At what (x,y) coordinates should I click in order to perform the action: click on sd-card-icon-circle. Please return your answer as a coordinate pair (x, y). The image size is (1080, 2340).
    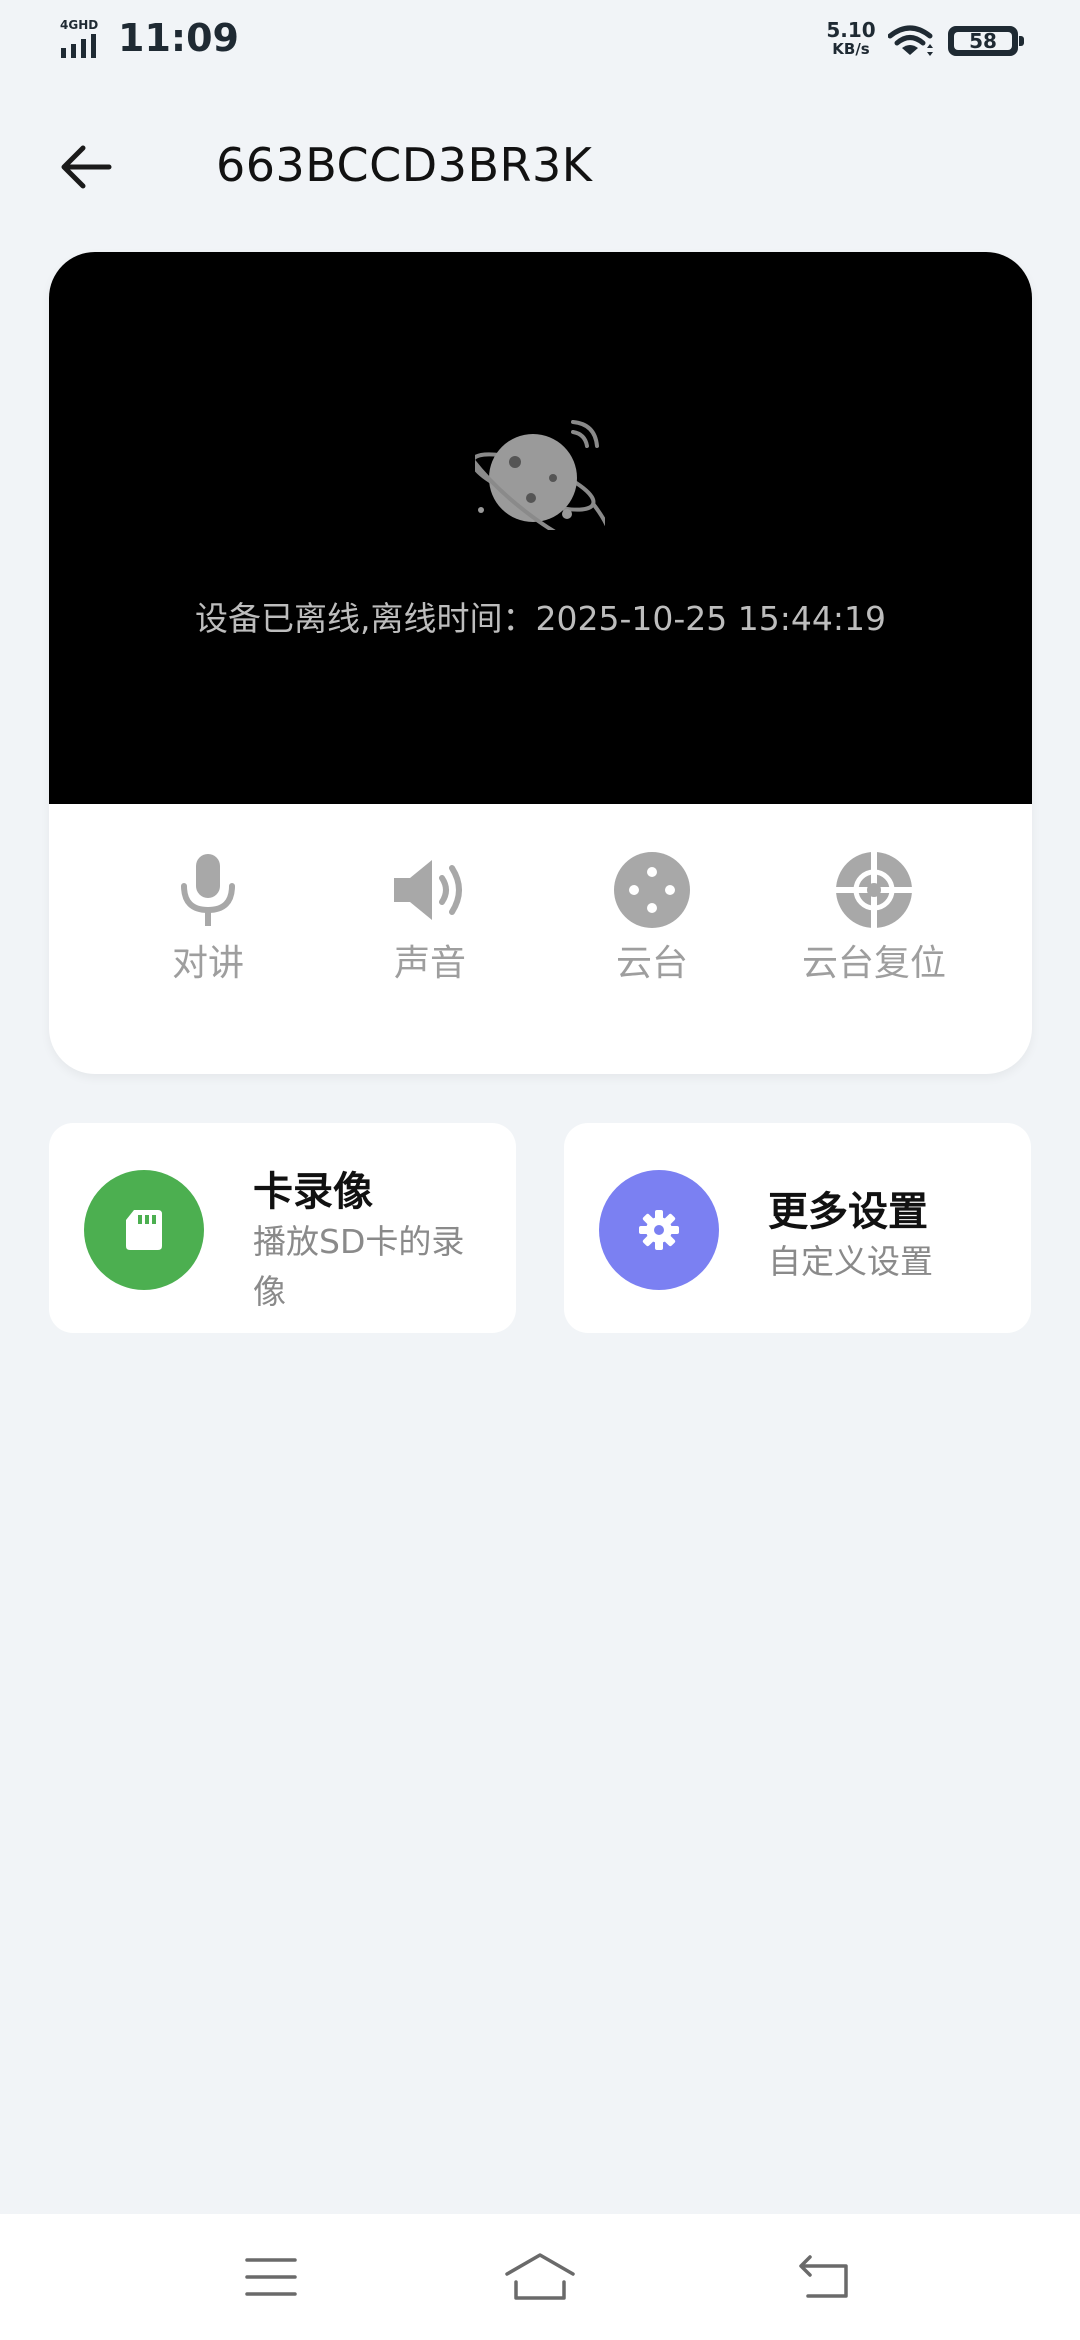
    Looking at the image, I should click on (144, 1230).